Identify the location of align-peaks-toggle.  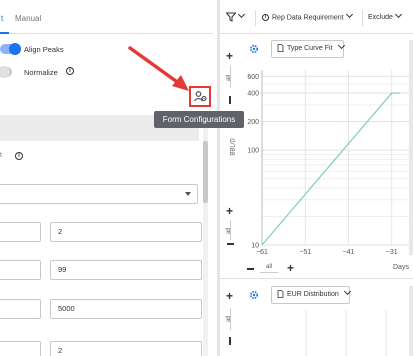
(10, 49).